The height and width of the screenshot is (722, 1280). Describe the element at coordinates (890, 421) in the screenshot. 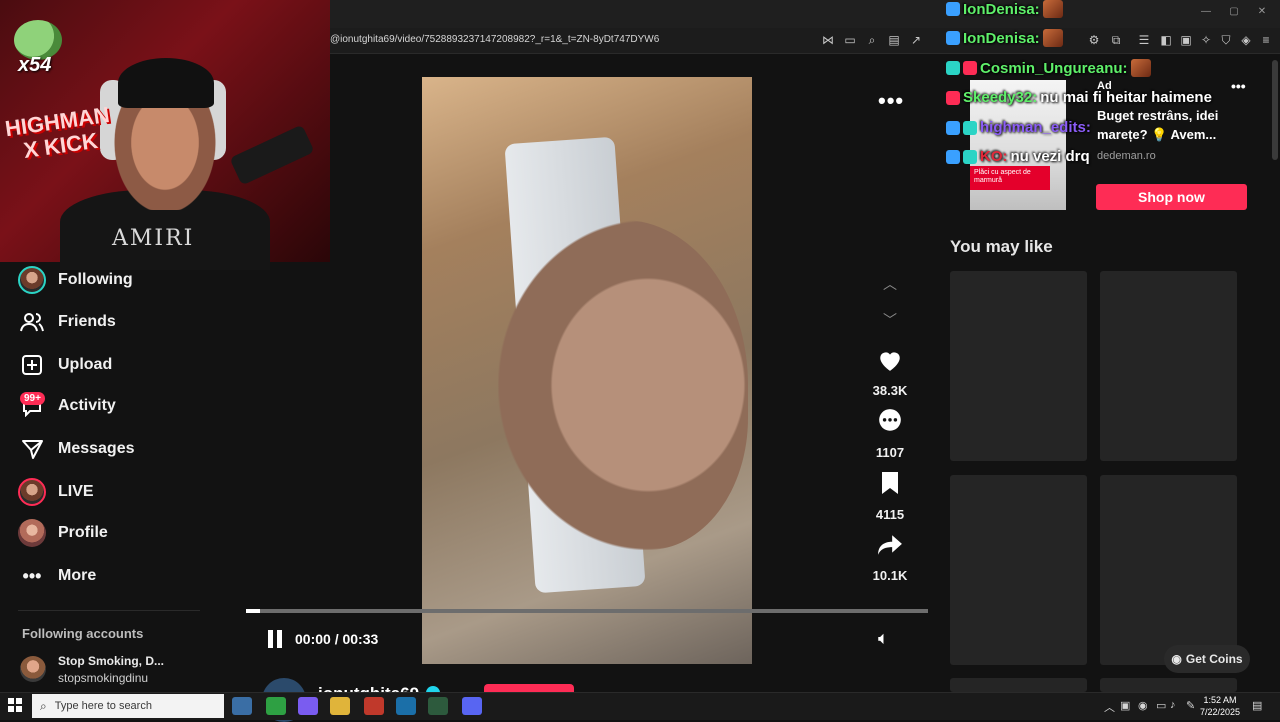

I see `comment-button` at that location.